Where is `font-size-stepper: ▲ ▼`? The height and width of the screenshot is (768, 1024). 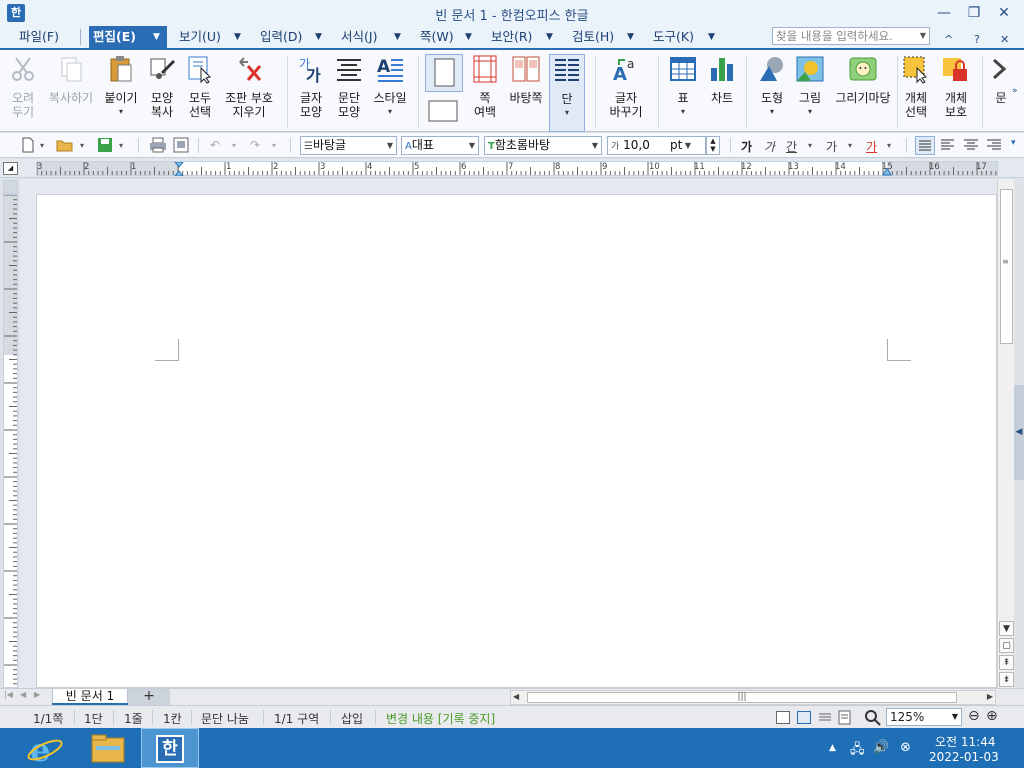
font-size-stepper: ▲ ▼ is located at coordinates (713, 145).